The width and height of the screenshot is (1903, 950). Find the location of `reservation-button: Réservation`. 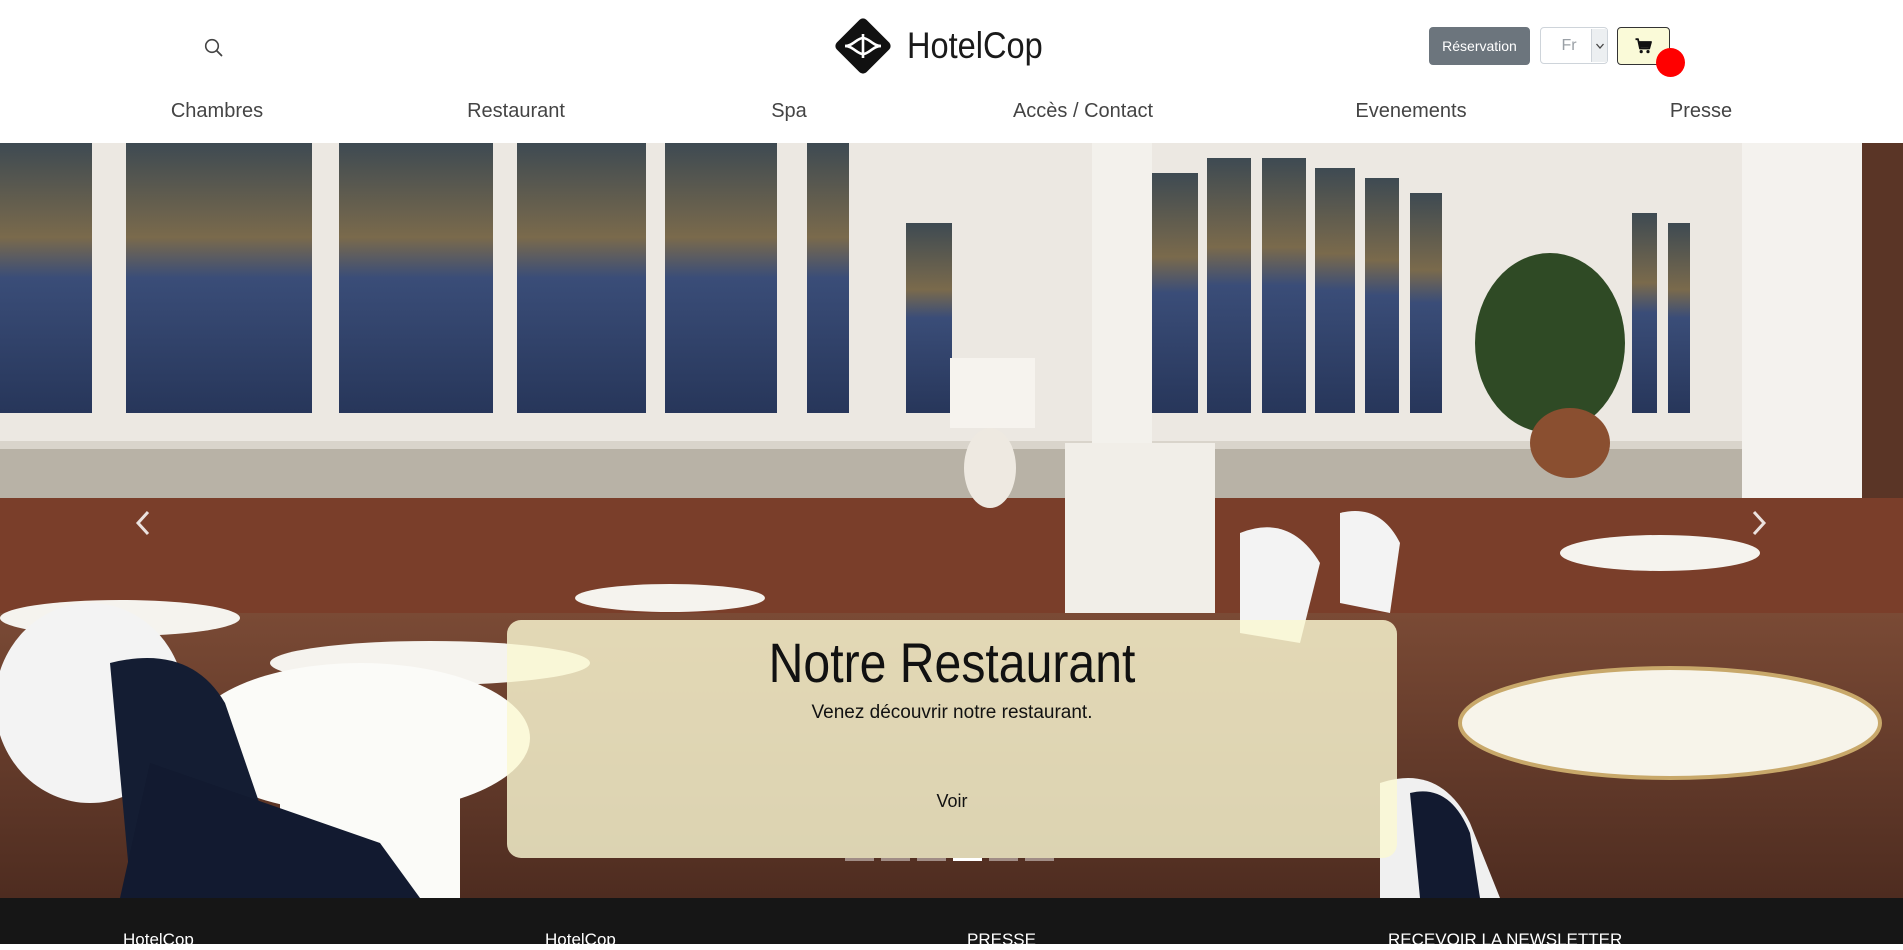

reservation-button: Réservation is located at coordinates (1479, 46).